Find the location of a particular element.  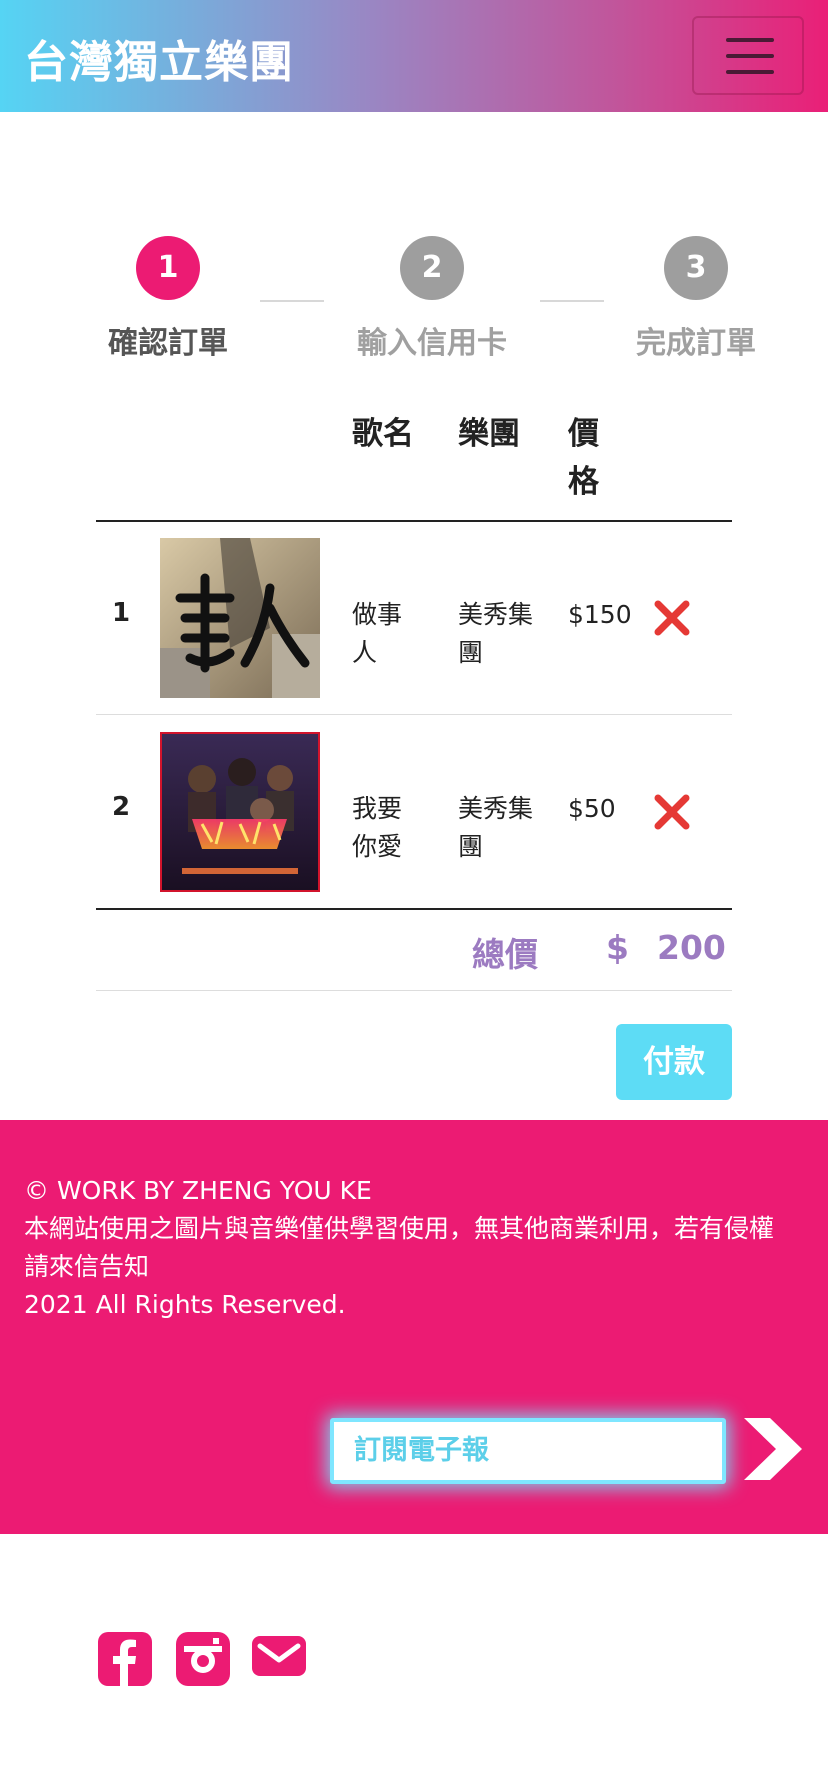

instagram-link is located at coordinates (203, 1659).